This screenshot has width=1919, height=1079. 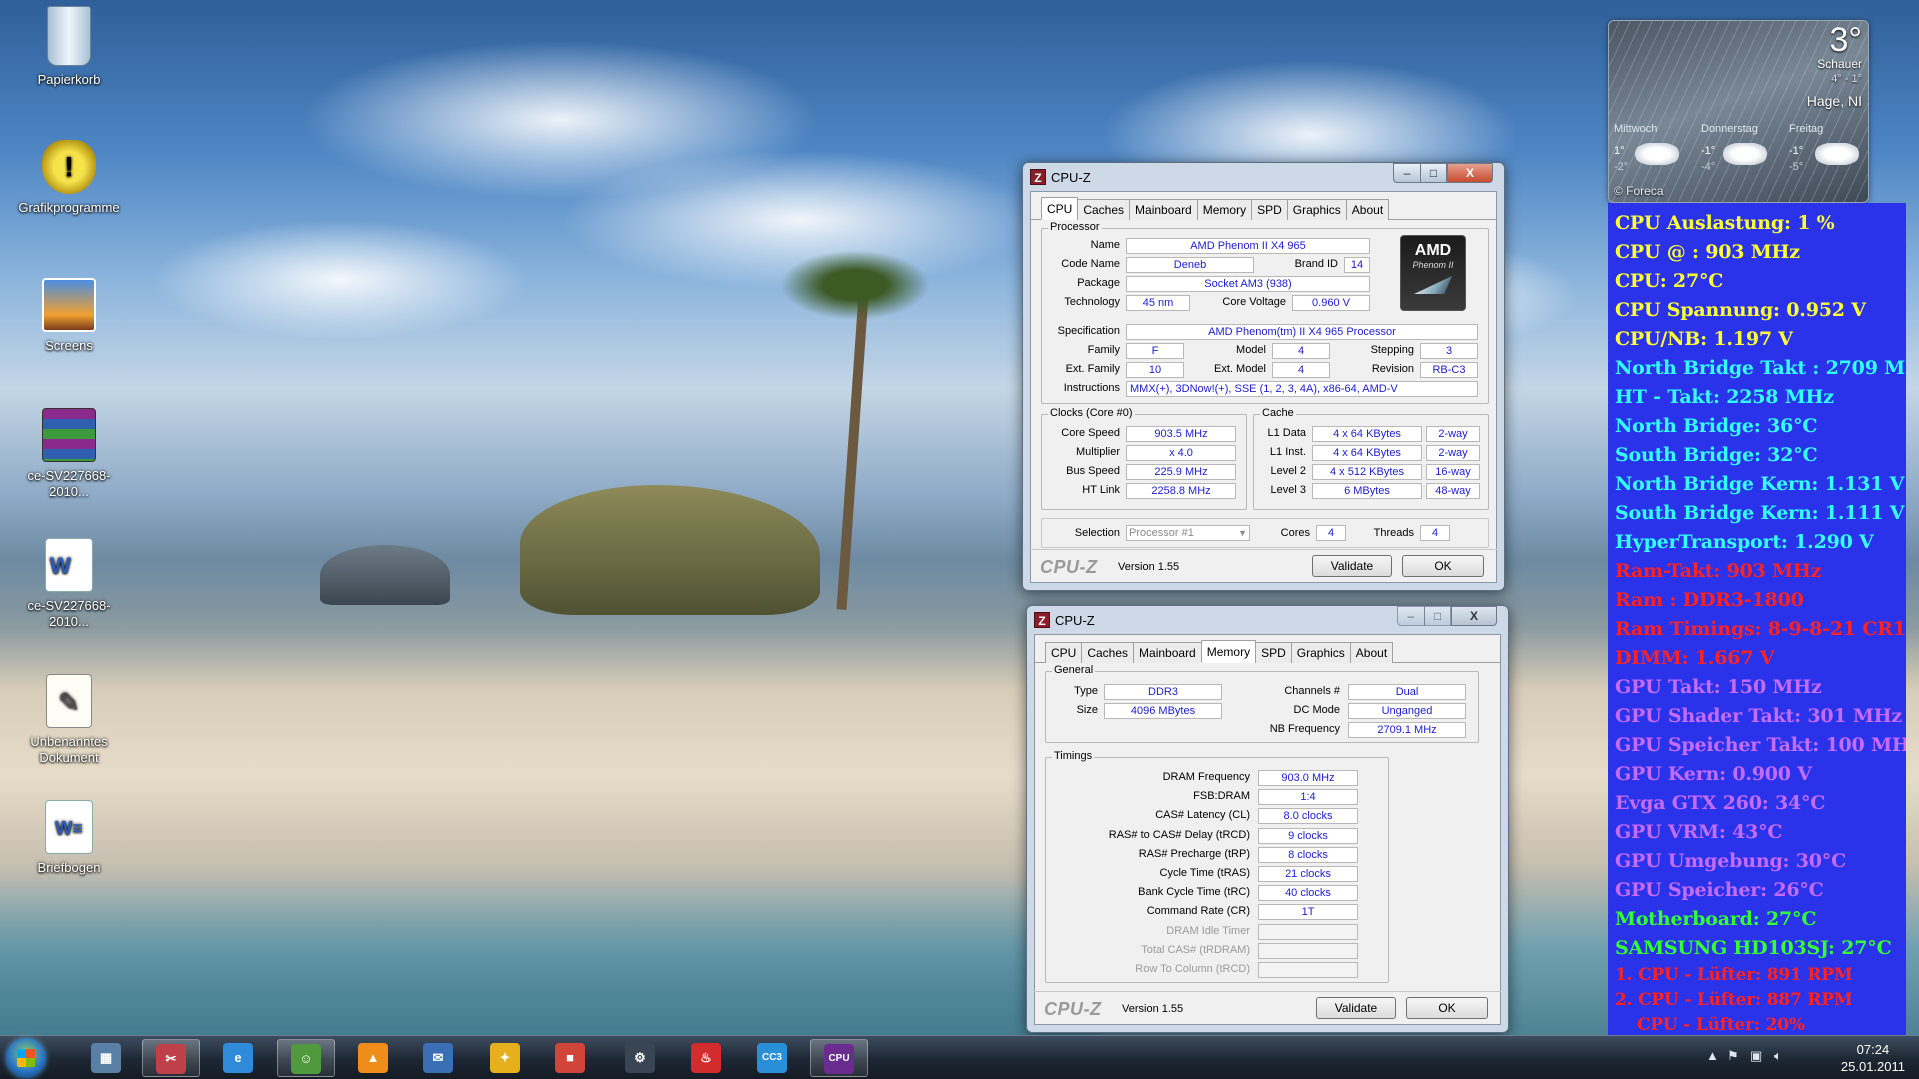 What do you see at coordinates (69, 720) in the screenshot?
I see `desktop-icon-unbenanntes-dokument: ✎ Unbenanntes Dokument` at bounding box center [69, 720].